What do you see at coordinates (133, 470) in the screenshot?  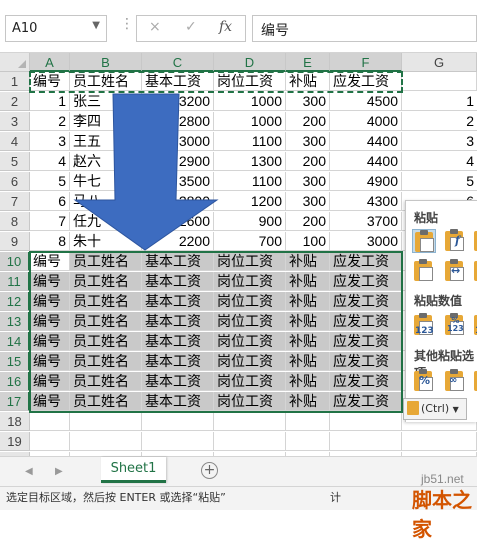 I see `sheet-tab-sheet1: Sheet1` at bounding box center [133, 470].